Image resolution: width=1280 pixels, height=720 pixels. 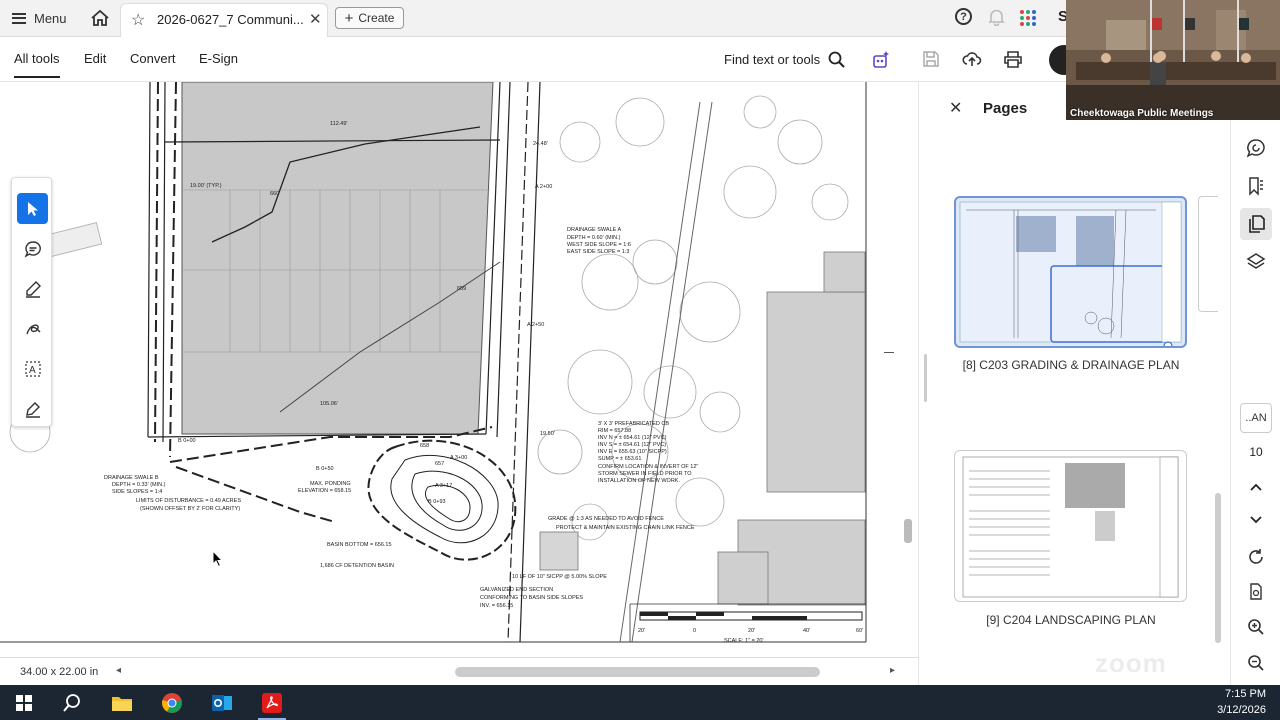 What do you see at coordinates (39, 18) in the screenshot?
I see `menu-button: Menu` at bounding box center [39, 18].